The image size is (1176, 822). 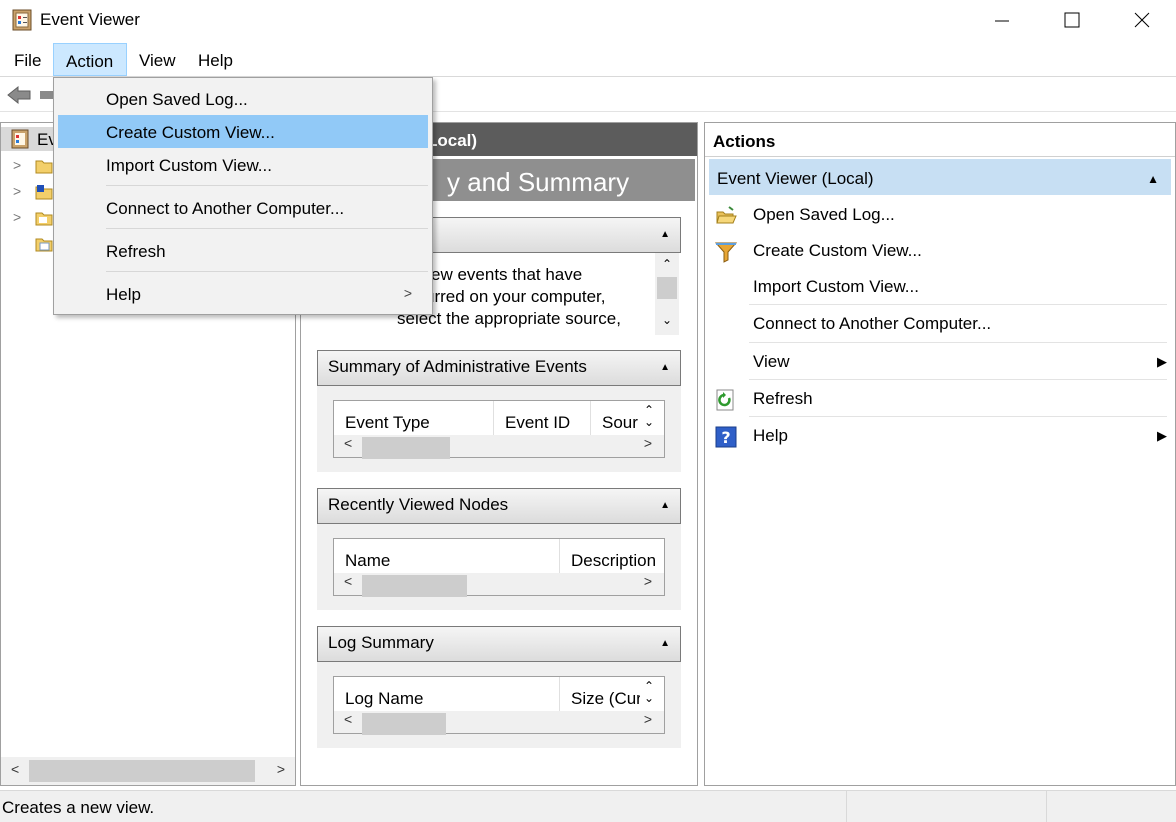 I want to click on admin-events-grid: Event Type Event ID Sour ⌃ ⌄ < >, so click(x=499, y=429).